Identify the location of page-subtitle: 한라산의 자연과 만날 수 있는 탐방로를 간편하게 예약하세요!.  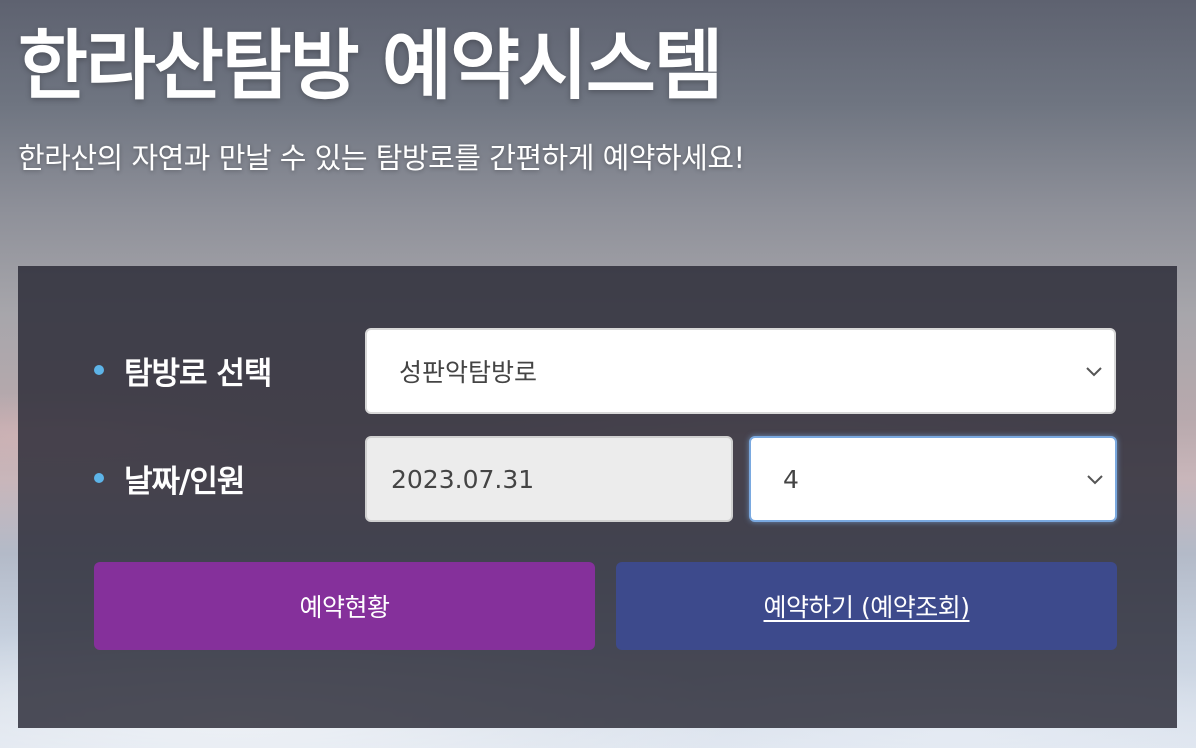
(381, 158).